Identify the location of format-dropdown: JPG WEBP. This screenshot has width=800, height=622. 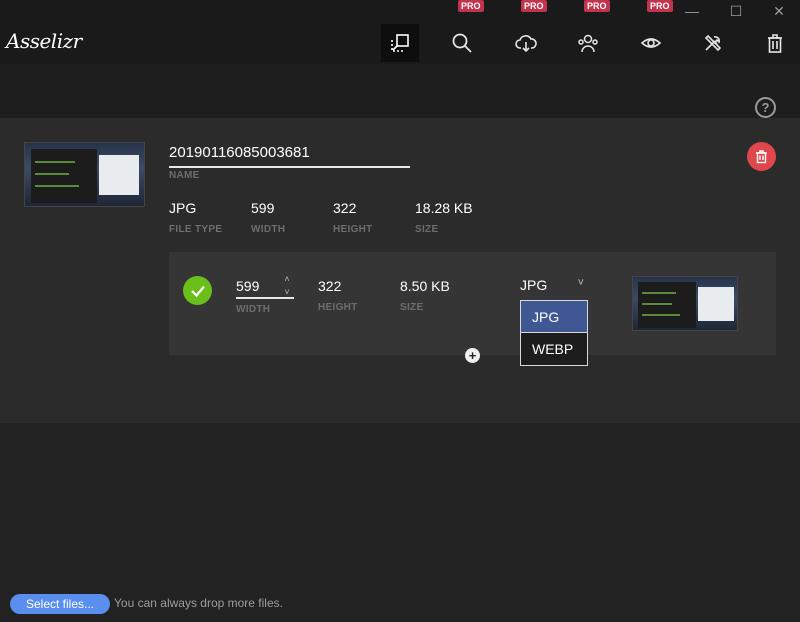
(554, 333).